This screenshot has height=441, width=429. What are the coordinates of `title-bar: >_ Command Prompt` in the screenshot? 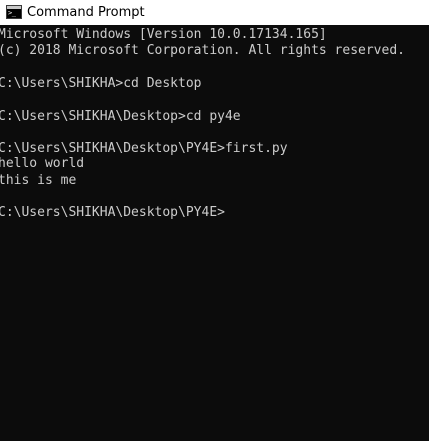 It's located at (214, 12).